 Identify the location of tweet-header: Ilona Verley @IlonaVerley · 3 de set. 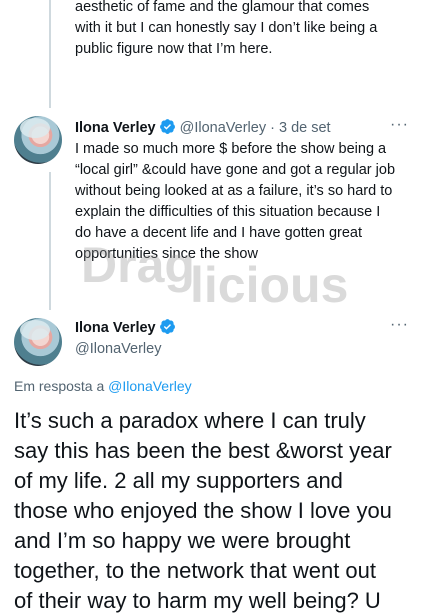
(203, 128).